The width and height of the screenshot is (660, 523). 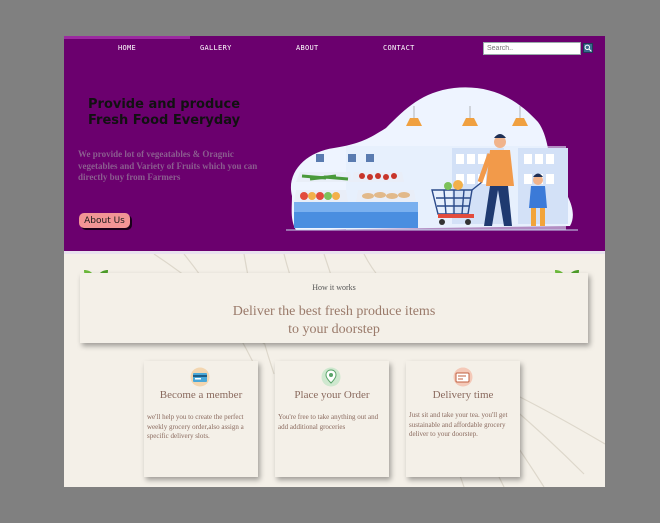 What do you see at coordinates (104, 220) in the screenshot?
I see `about-us-button: About Us` at bounding box center [104, 220].